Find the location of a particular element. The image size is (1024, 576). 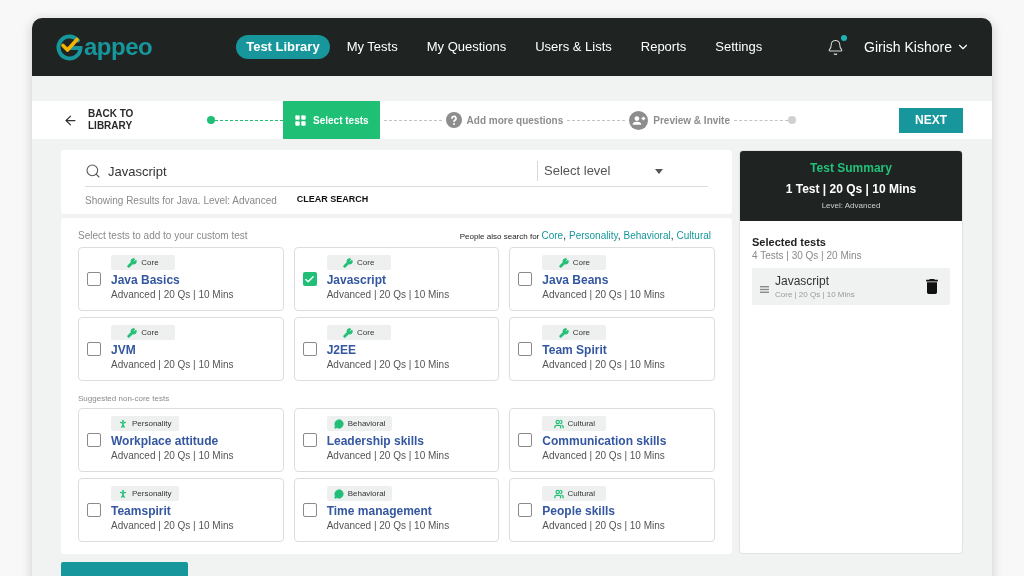

test-card: Personality Workplace attitude Advanced | 20 Qs | 10 Mins is located at coordinates (181, 440).